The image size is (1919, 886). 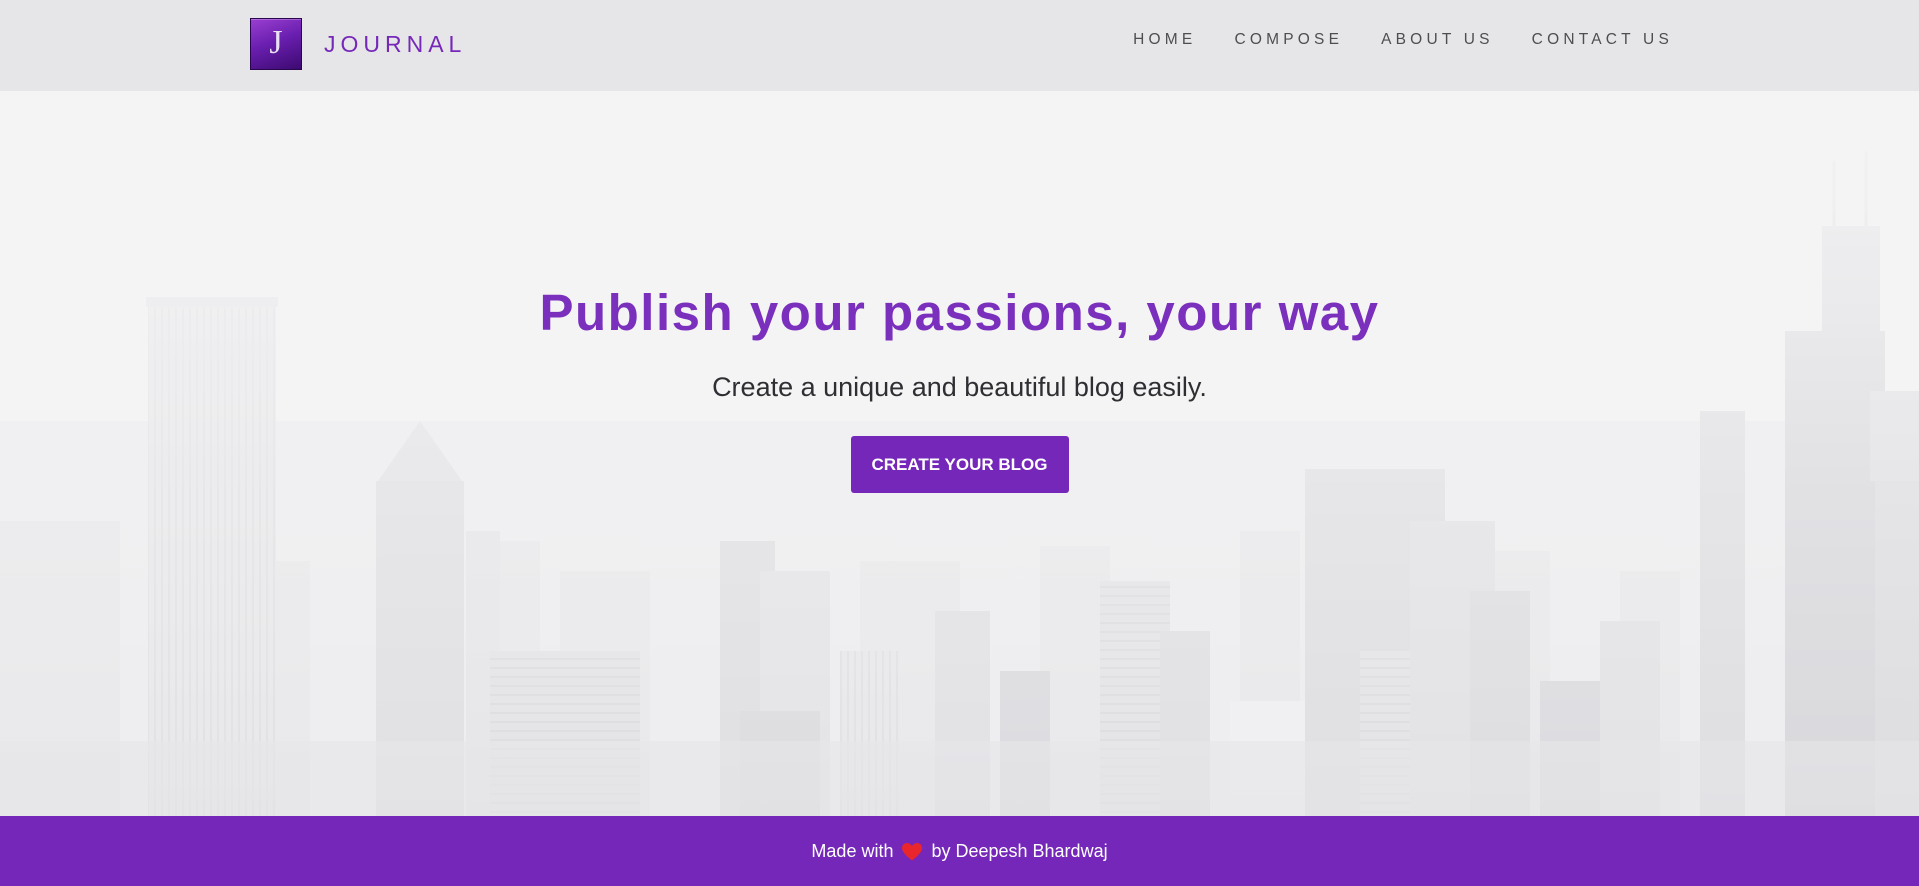 I want to click on logo-icon: J, so click(x=276, y=44).